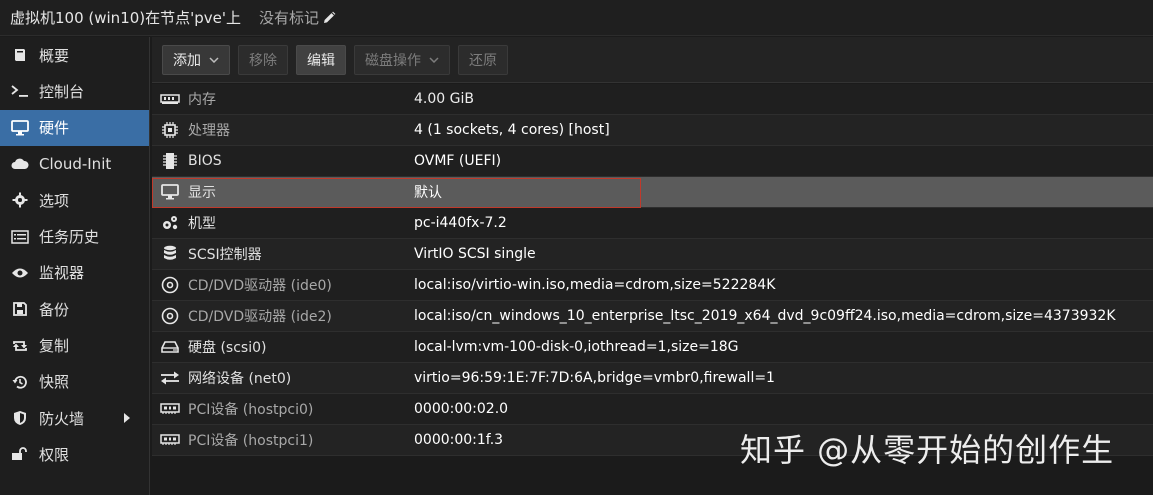  What do you see at coordinates (74, 127) in the screenshot?
I see `sidebar-item-hardware: 硬件` at bounding box center [74, 127].